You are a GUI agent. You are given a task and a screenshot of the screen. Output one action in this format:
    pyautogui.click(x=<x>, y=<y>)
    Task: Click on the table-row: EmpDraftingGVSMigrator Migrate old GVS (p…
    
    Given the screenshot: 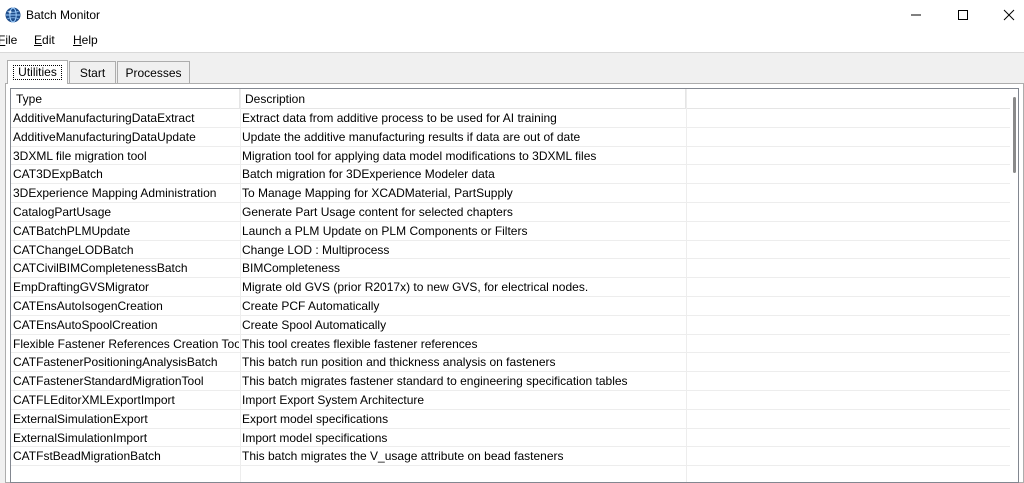 What is the action you would take?
    pyautogui.click(x=511, y=287)
    